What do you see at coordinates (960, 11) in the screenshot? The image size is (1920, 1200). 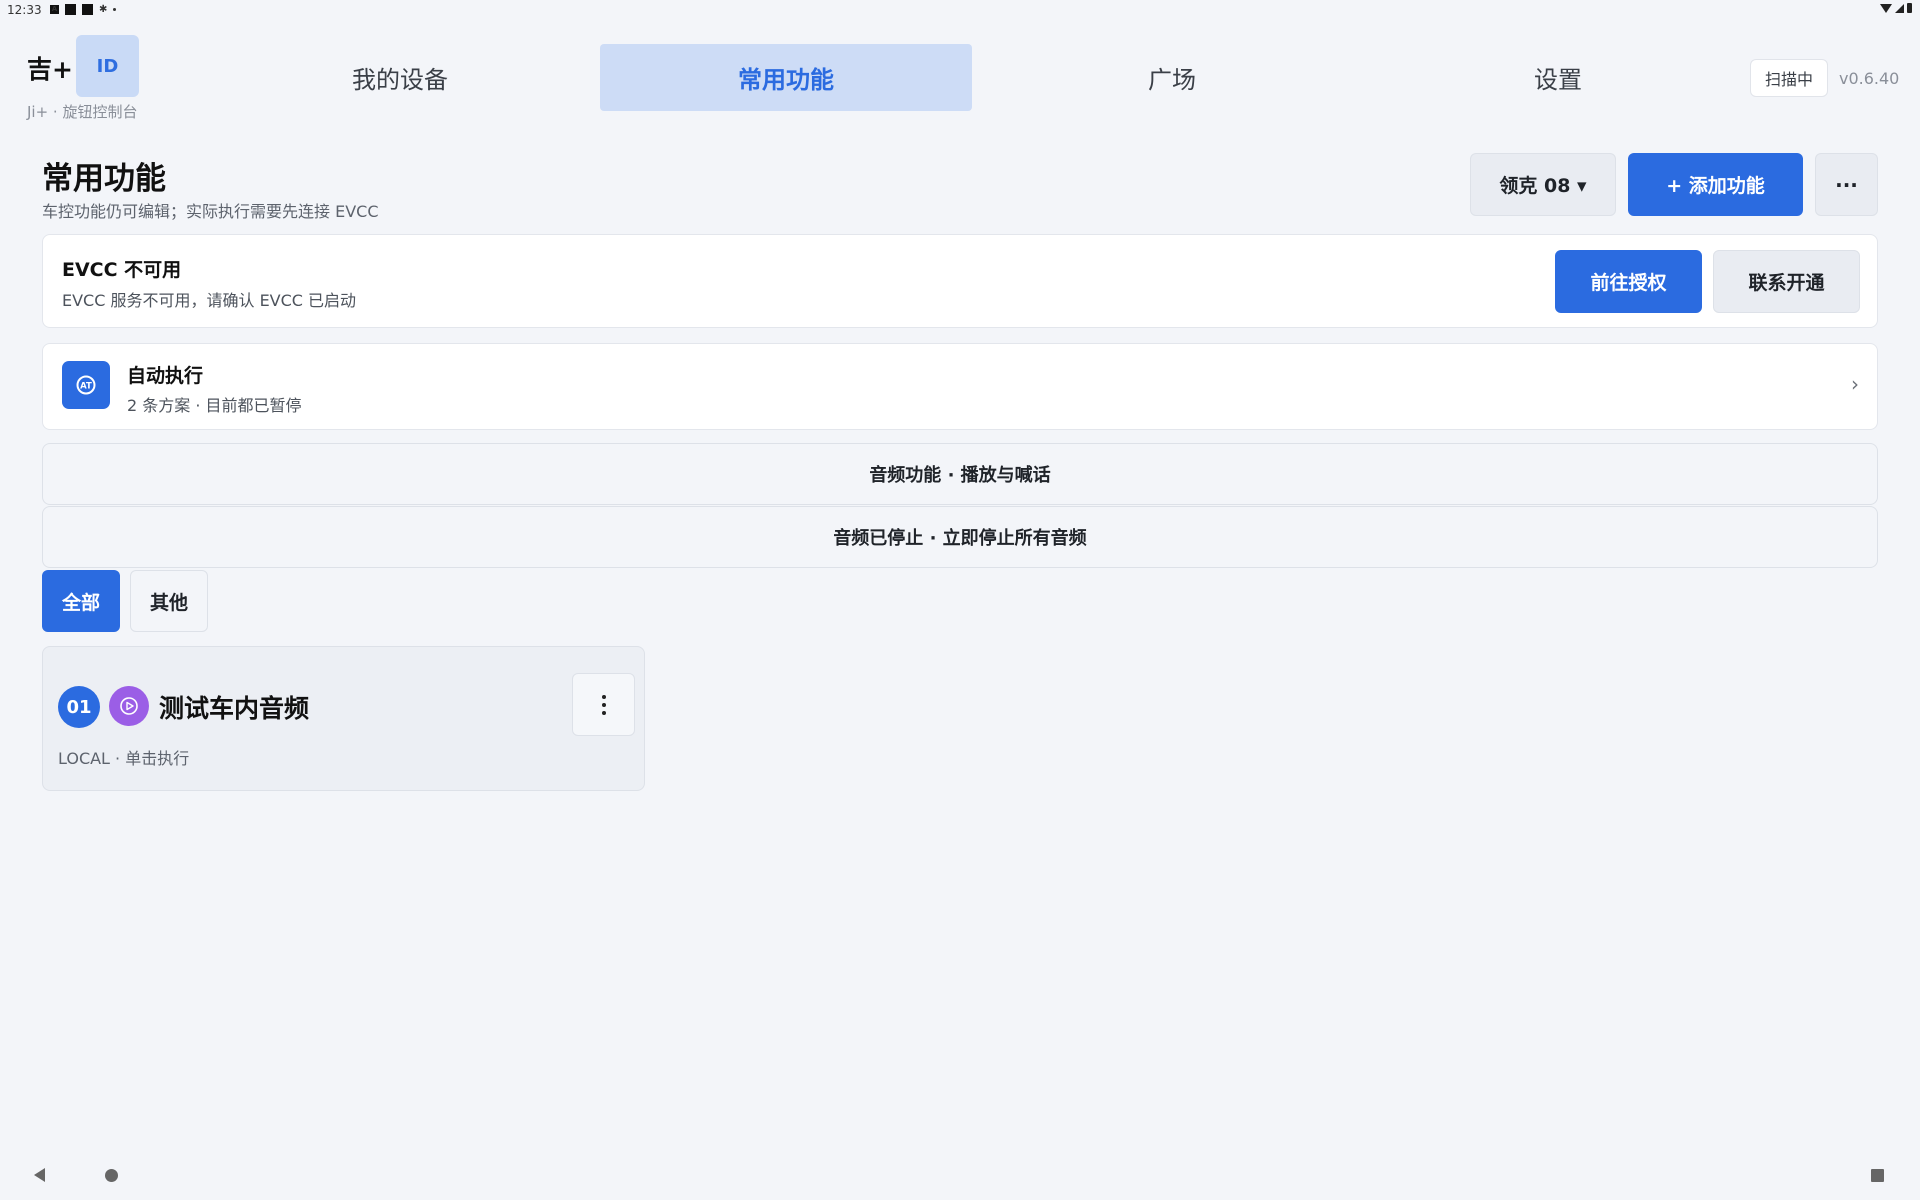 I see `status-bar: 12:33 A ✱` at bounding box center [960, 11].